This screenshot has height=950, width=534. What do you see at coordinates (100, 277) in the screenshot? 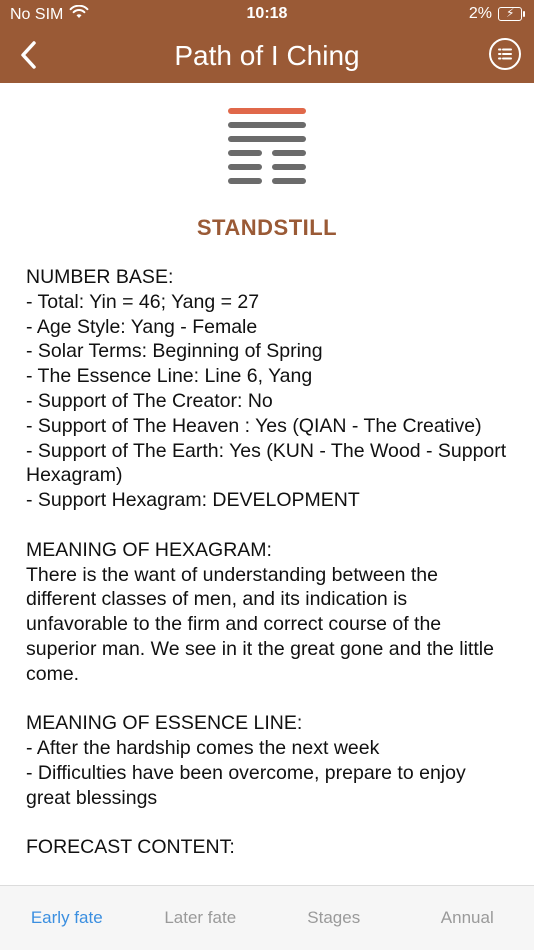
I see `number-base-heading: NUMBER BASE:` at bounding box center [100, 277].